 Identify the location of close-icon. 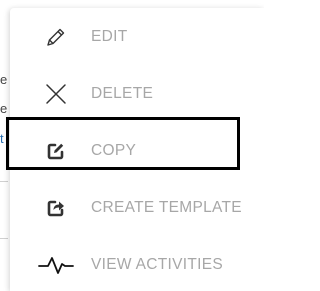
(56, 94).